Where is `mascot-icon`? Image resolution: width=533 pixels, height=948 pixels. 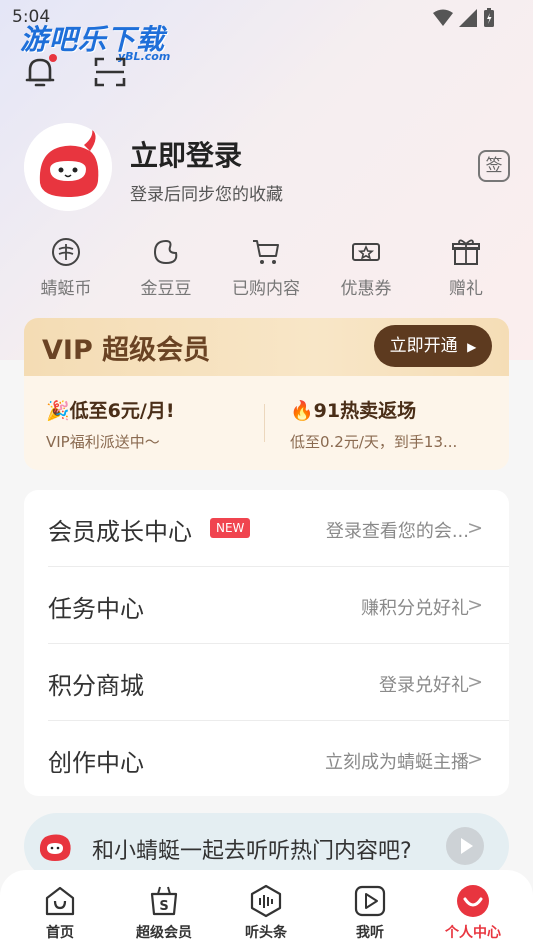
mascot-icon is located at coordinates (55, 847).